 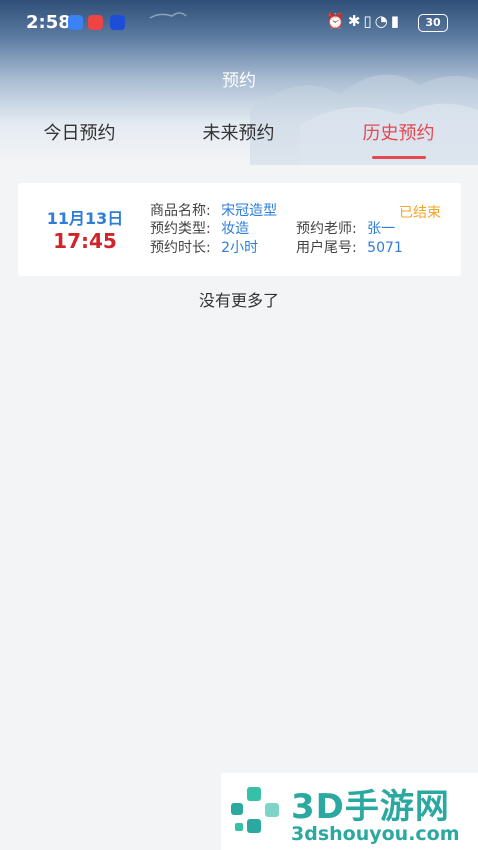 What do you see at coordinates (399, 157) in the screenshot?
I see `active-tab-indicator` at bounding box center [399, 157].